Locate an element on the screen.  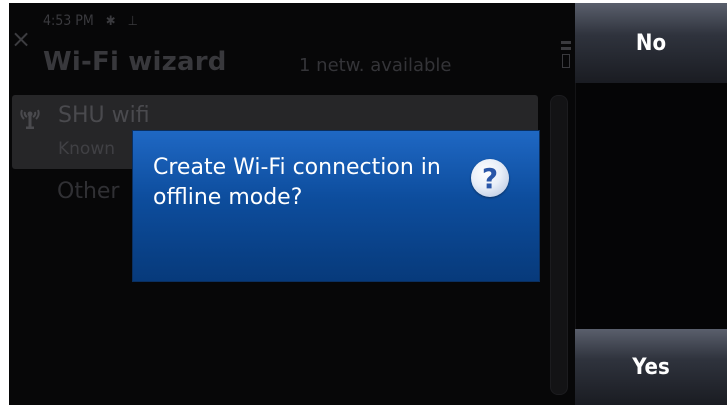
close-icon: × is located at coordinates (21, 39).